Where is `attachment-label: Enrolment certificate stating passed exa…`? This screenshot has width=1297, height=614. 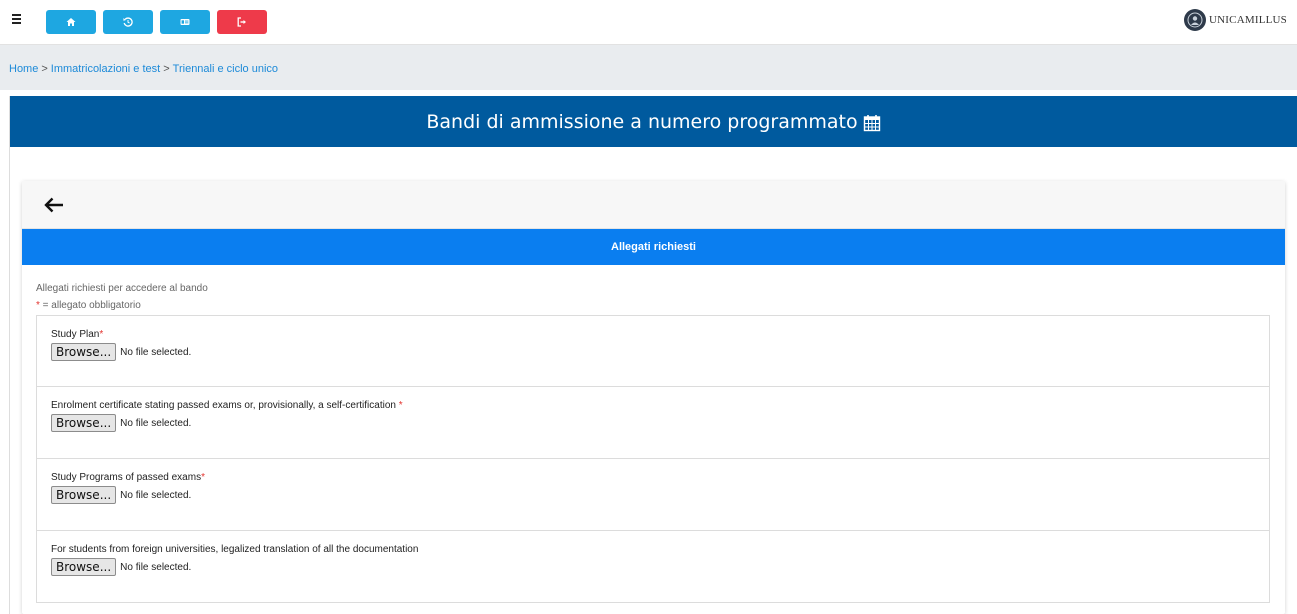 attachment-label: Enrolment certificate stating passed exa… is located at coordinates (227, 405).